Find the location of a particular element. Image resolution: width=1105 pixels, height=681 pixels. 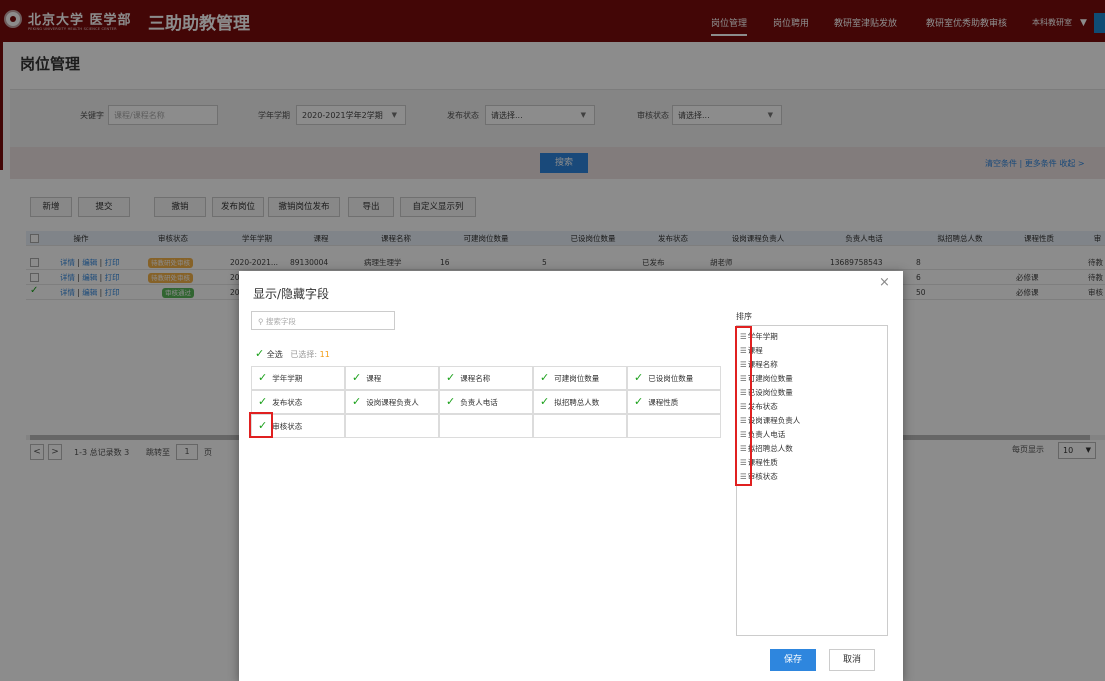

field-label: 负责人电话 is located at coordinates (479, 402).